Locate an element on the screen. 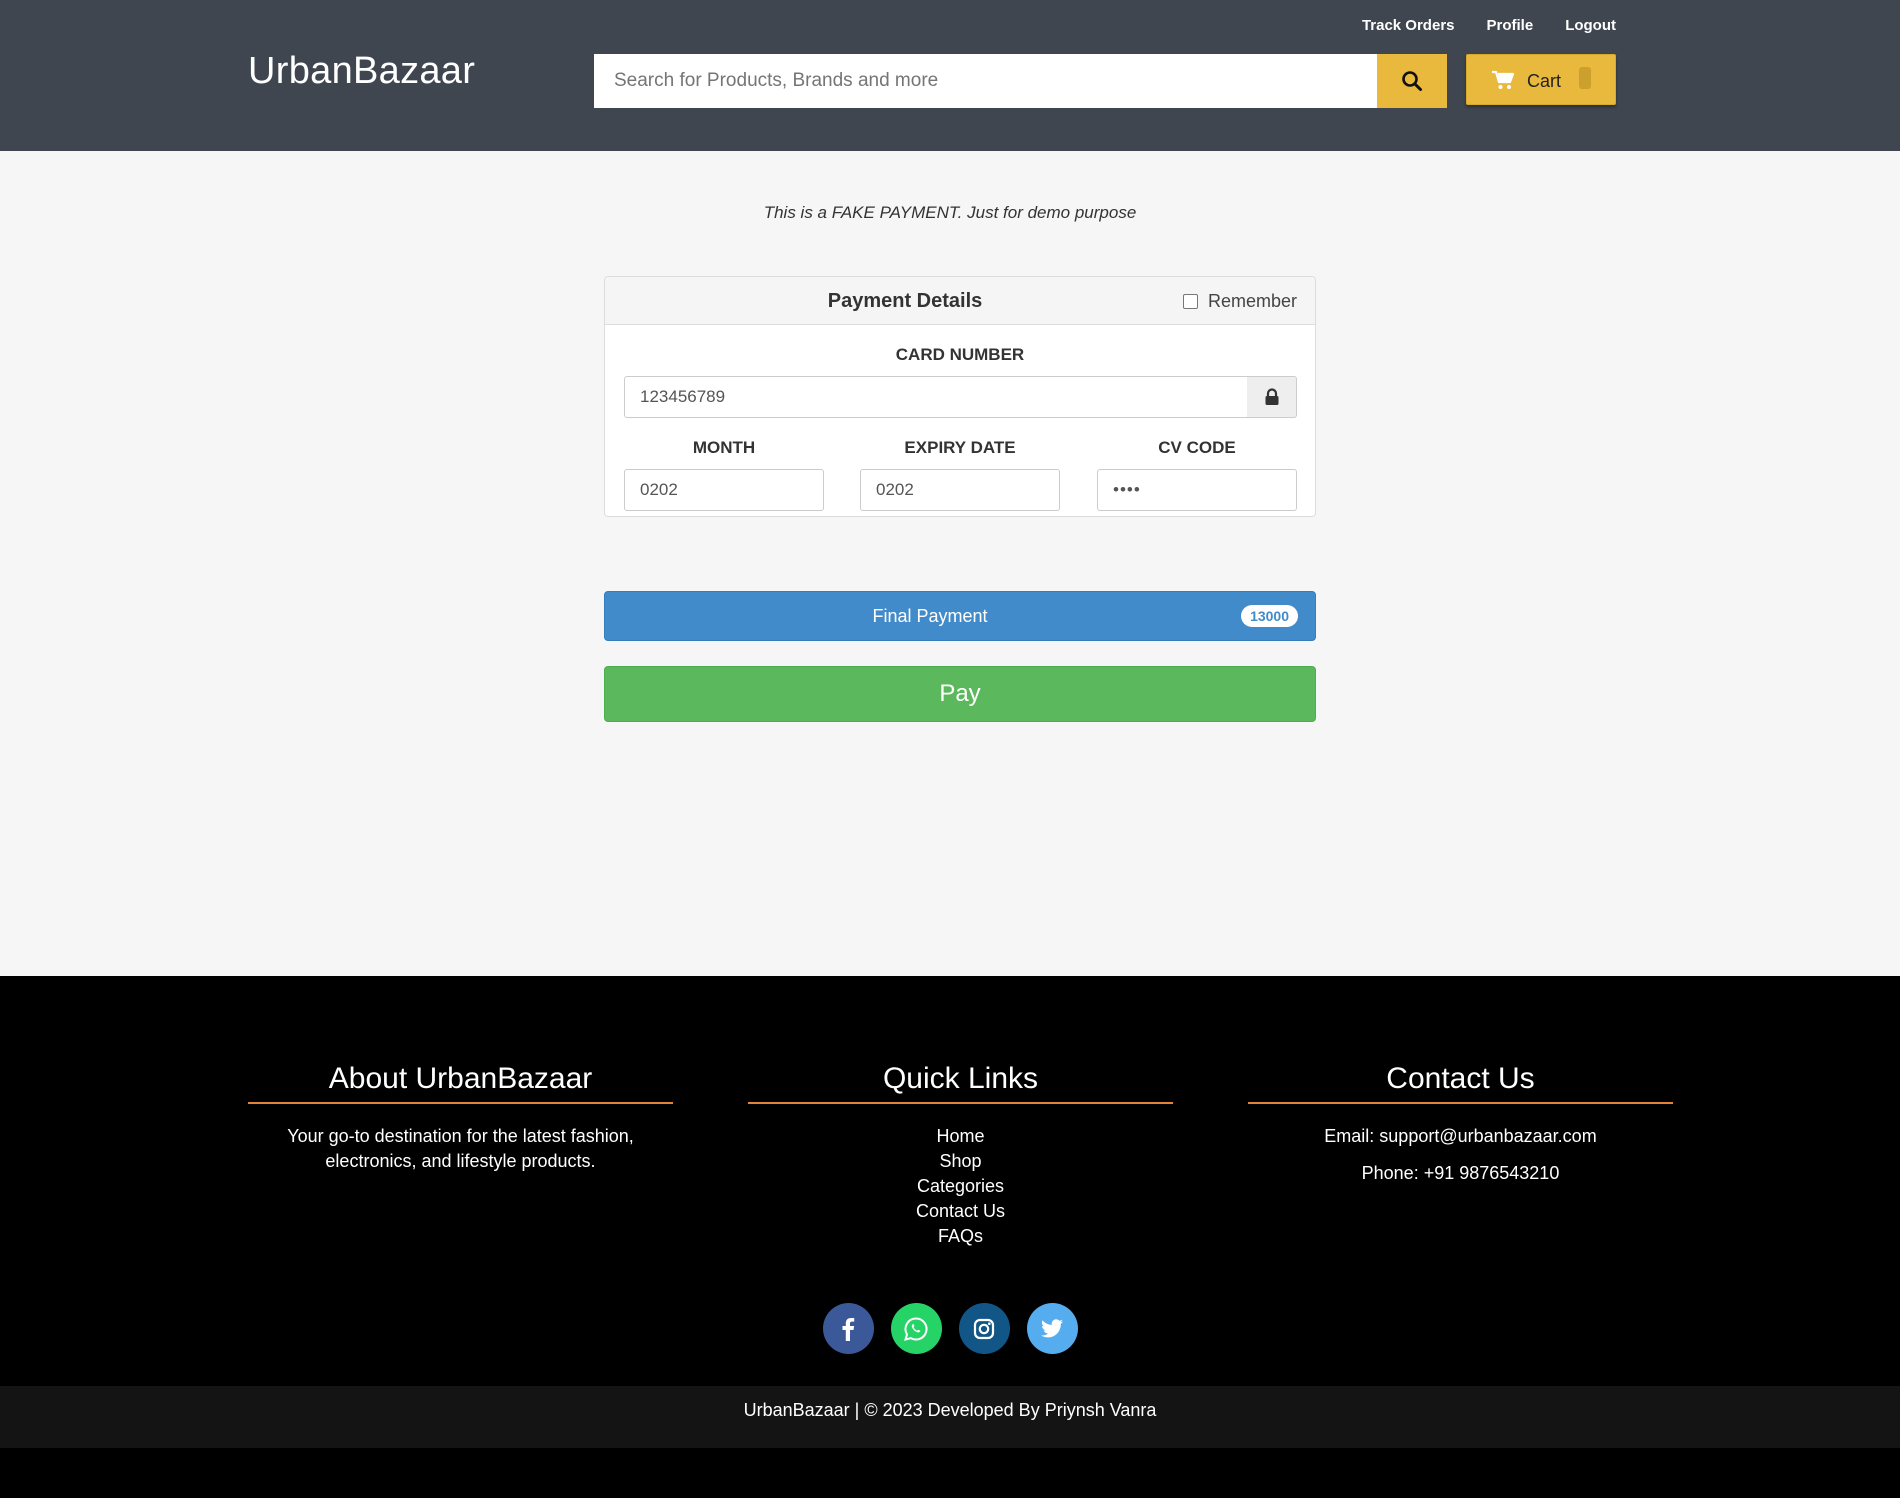  quick-links-title: Quick Links is located at coordinates (960, 1083).